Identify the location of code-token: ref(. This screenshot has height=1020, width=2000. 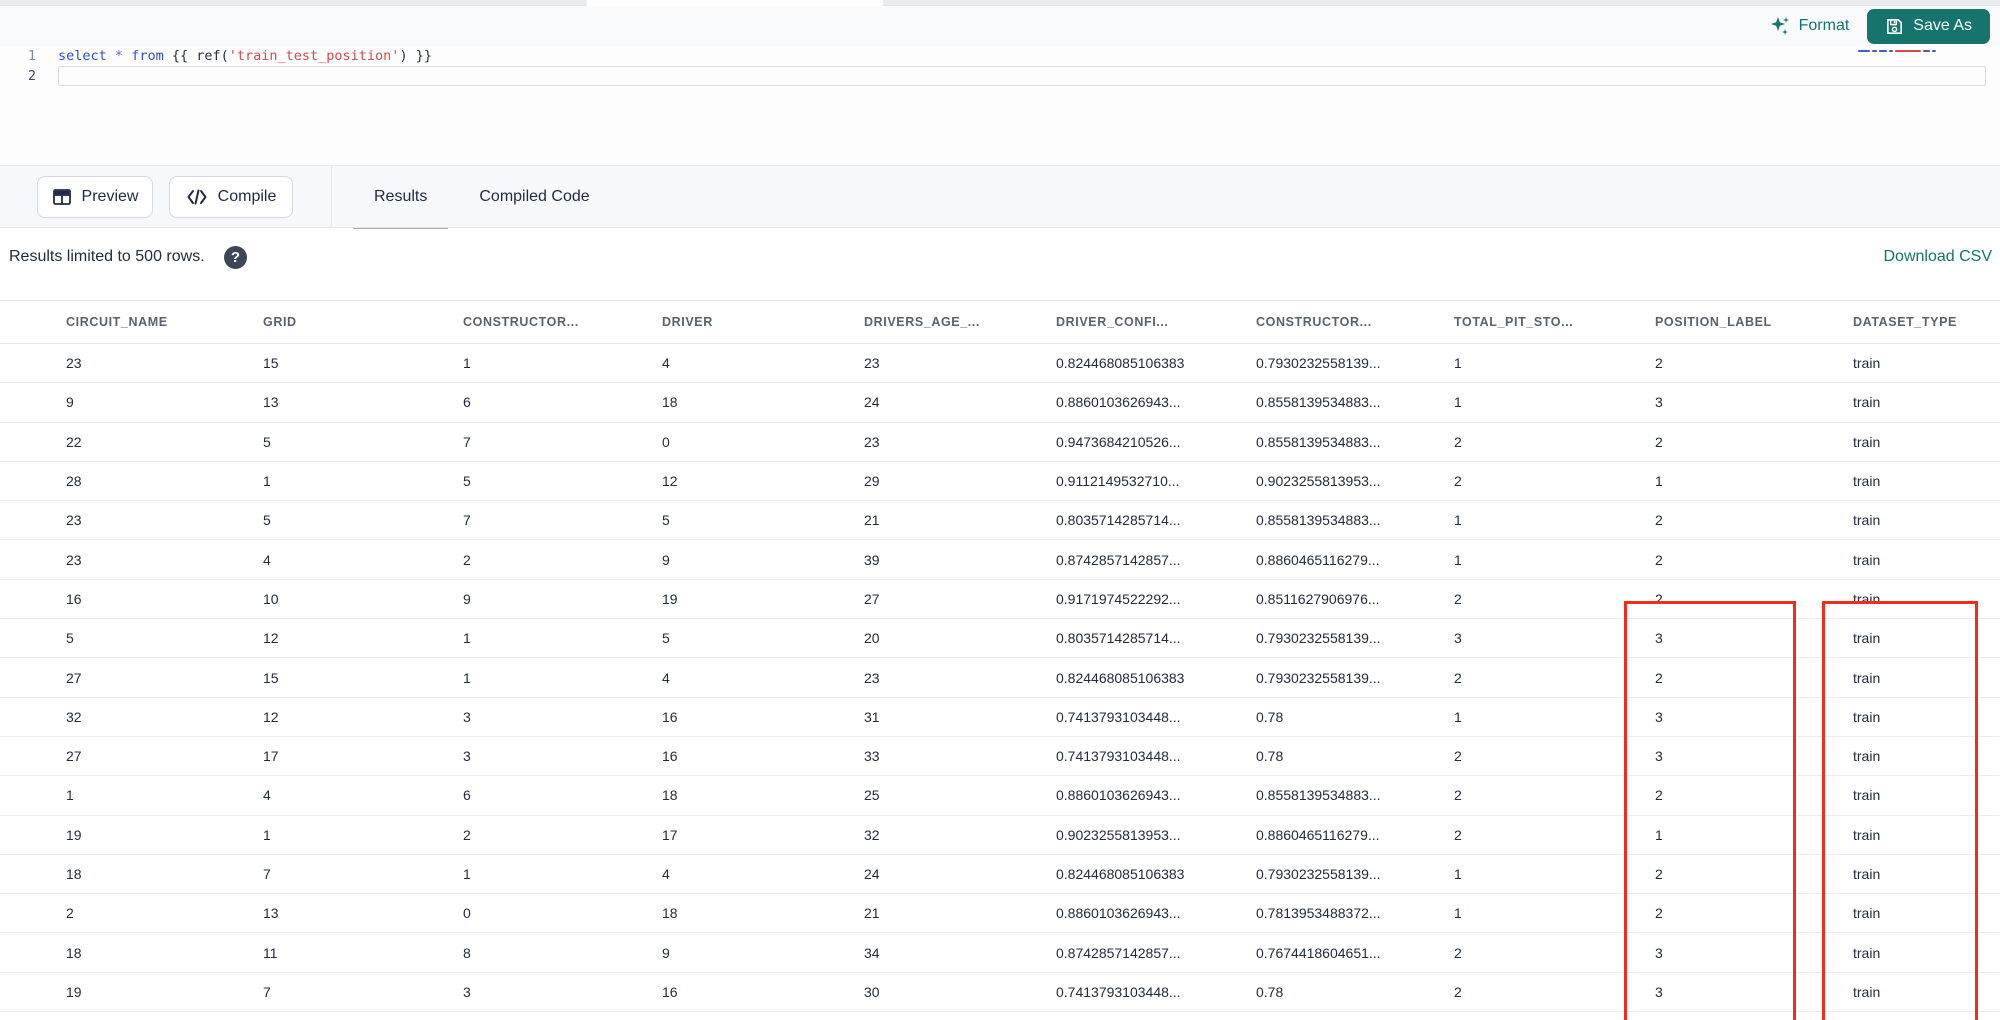
(212, 56).